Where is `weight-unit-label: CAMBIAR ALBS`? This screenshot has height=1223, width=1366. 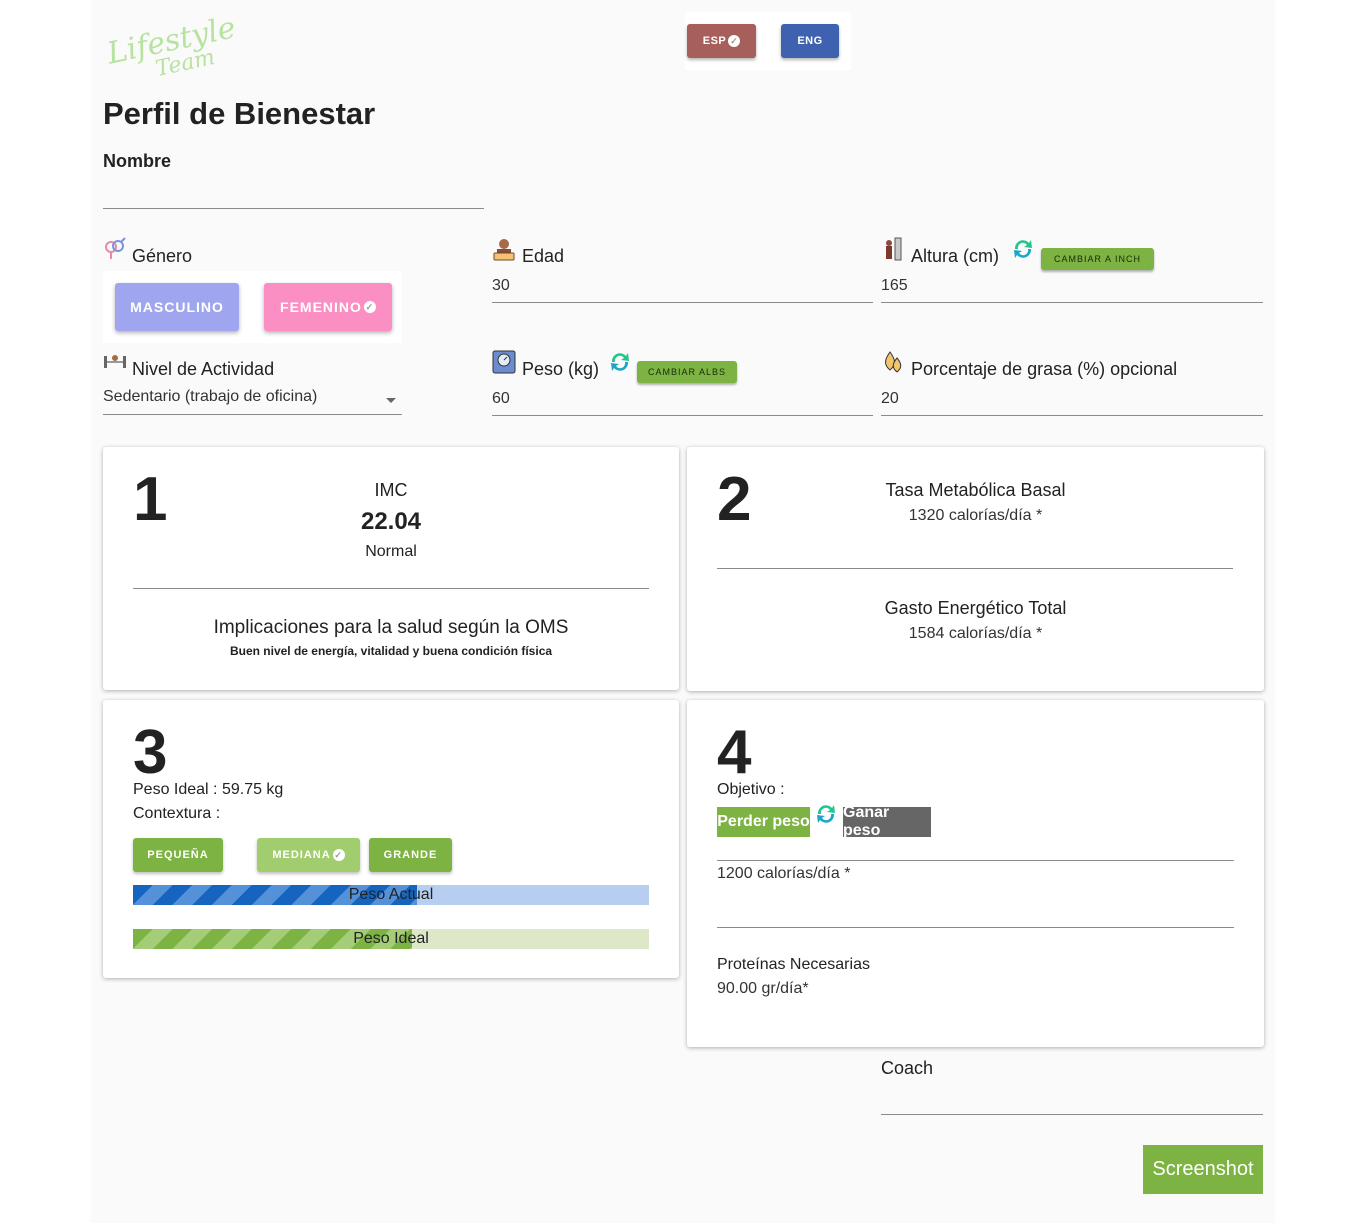 weight-unit-label: CAMBIAR ALBS is located at coordinates (687, 372).